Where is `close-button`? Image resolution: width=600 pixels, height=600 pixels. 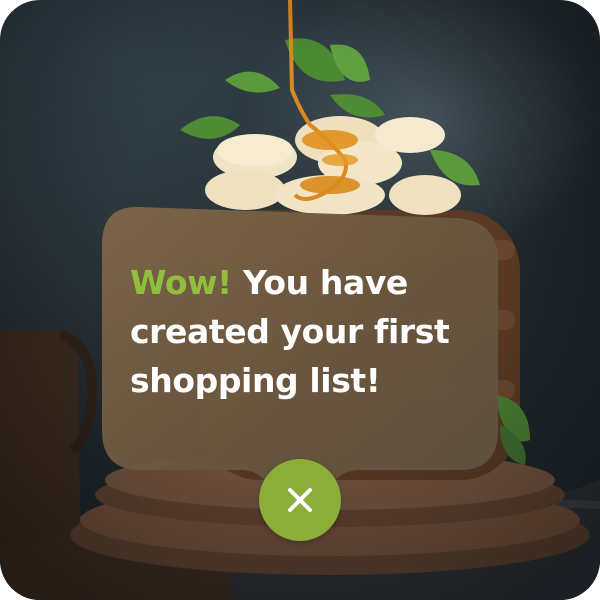 close-button is located at coordinates (300, 500).